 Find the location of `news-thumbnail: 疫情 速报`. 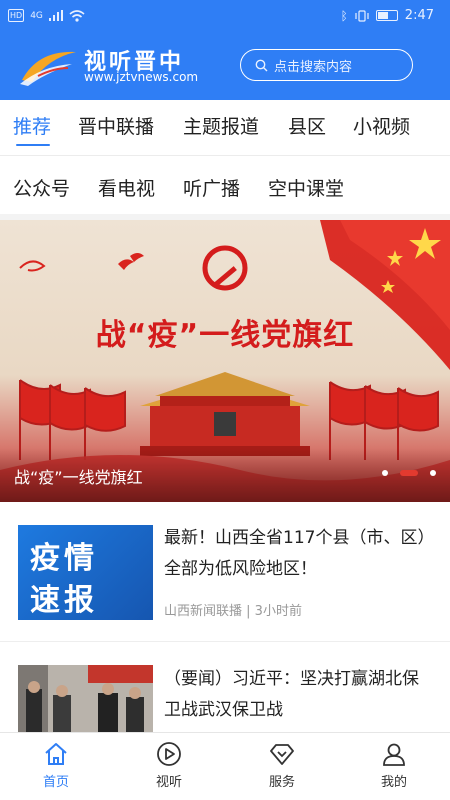

news-thumbnail: 疫情 速报 is located at coordinates (85, 572).